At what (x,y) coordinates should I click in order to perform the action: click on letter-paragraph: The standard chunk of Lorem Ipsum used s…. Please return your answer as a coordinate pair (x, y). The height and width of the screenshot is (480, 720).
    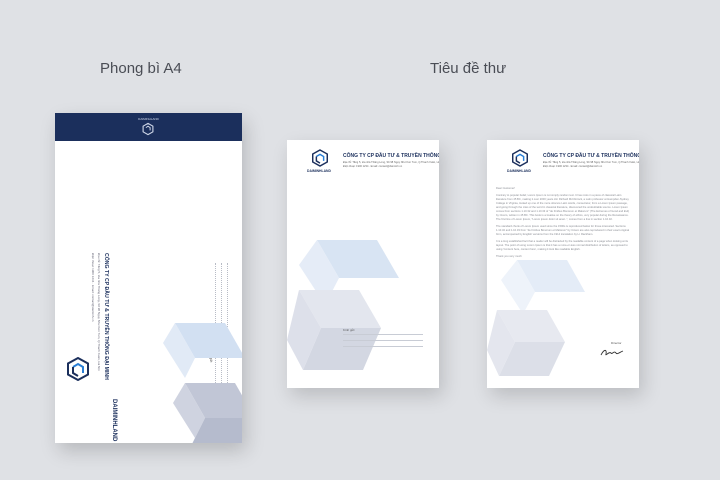
    Looking at the image, I should click on (563, 230).